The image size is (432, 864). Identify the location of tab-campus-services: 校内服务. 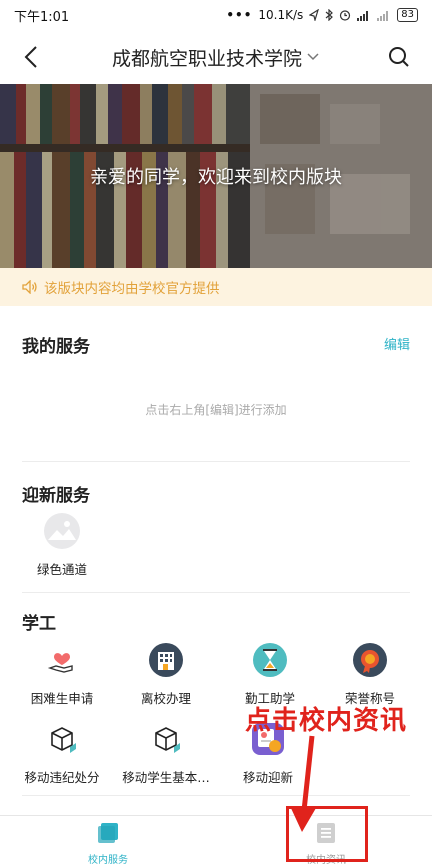
(108, 843).